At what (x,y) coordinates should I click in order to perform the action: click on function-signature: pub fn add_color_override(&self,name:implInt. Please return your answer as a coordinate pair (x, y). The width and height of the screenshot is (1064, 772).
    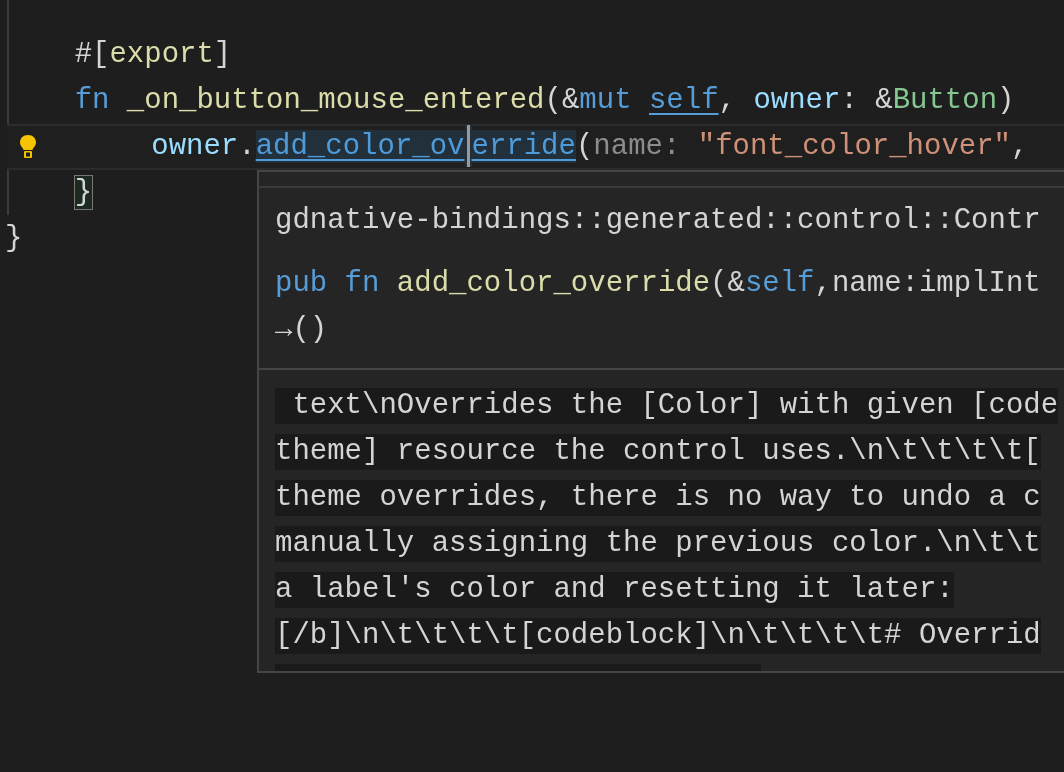
    Looking at the image, I should click on (658, 284).